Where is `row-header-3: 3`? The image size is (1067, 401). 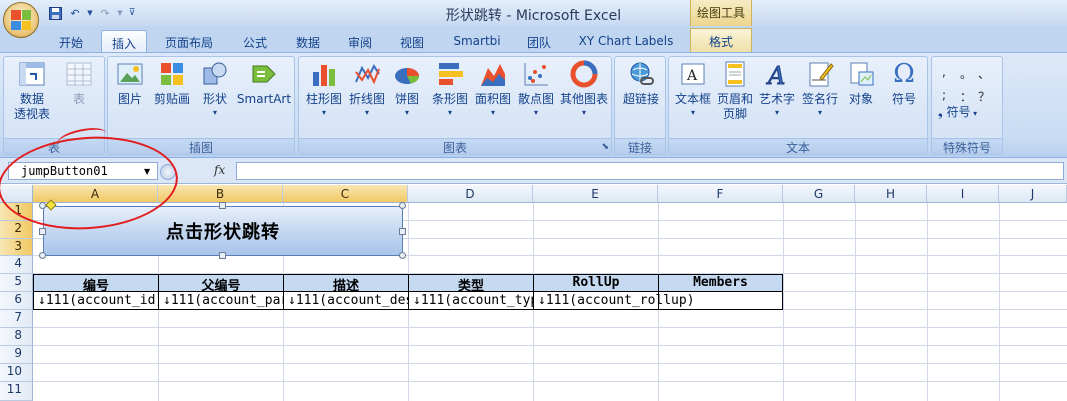 row-header-3: 3 is located at coordinates (16, 247).